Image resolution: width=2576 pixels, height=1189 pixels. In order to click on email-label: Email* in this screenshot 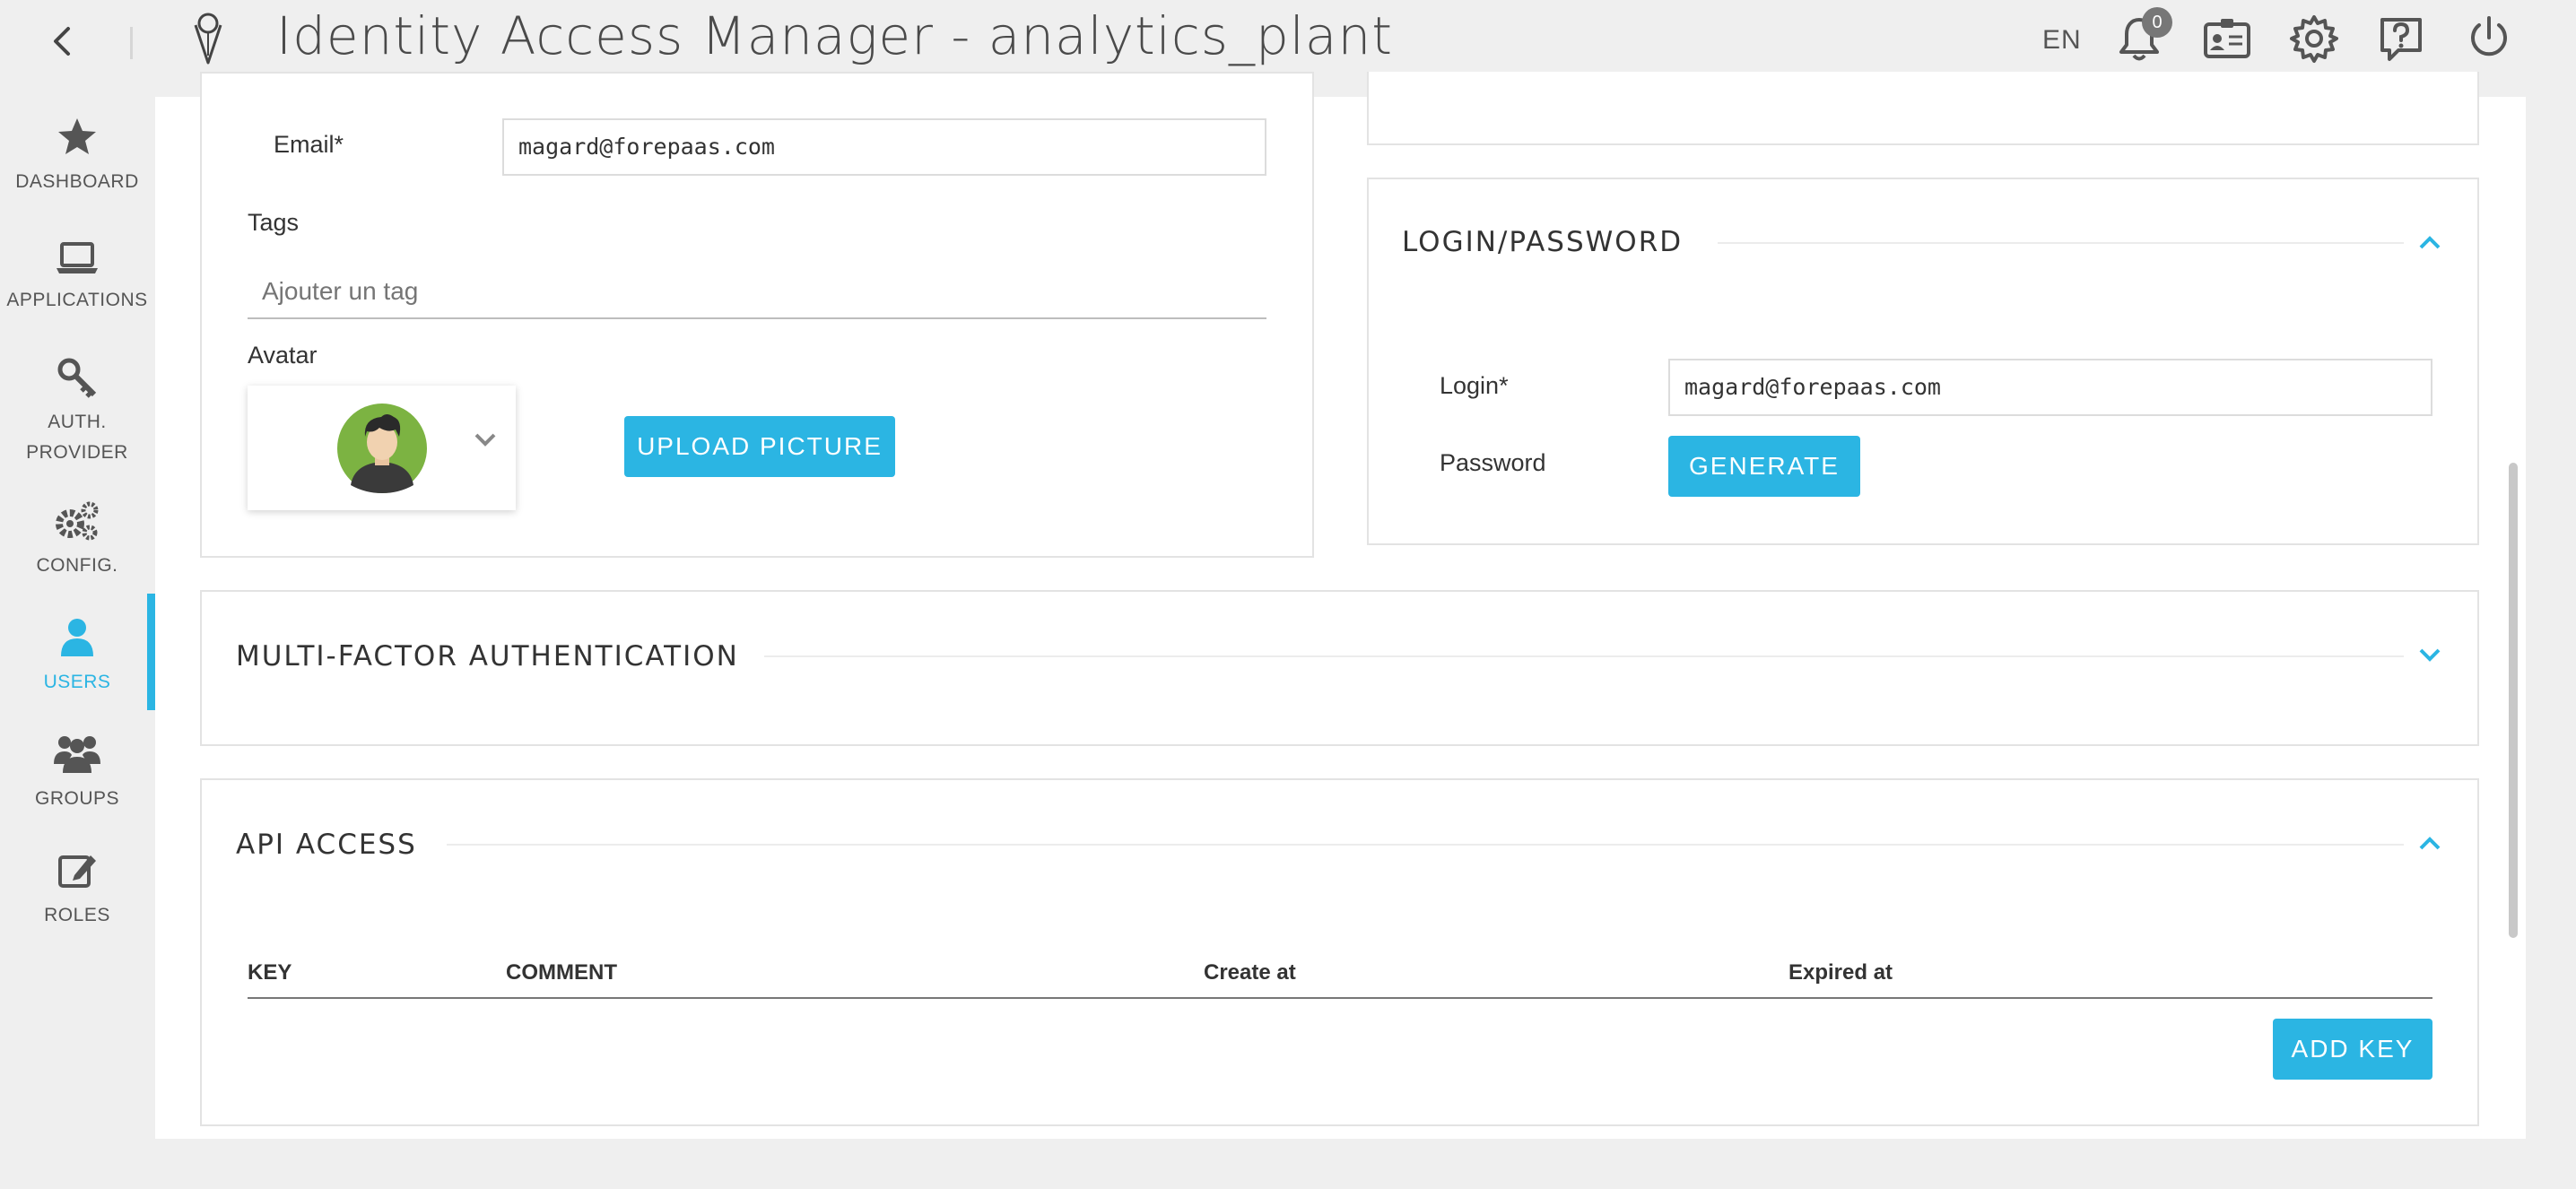, I will do `click(309, 144)`.